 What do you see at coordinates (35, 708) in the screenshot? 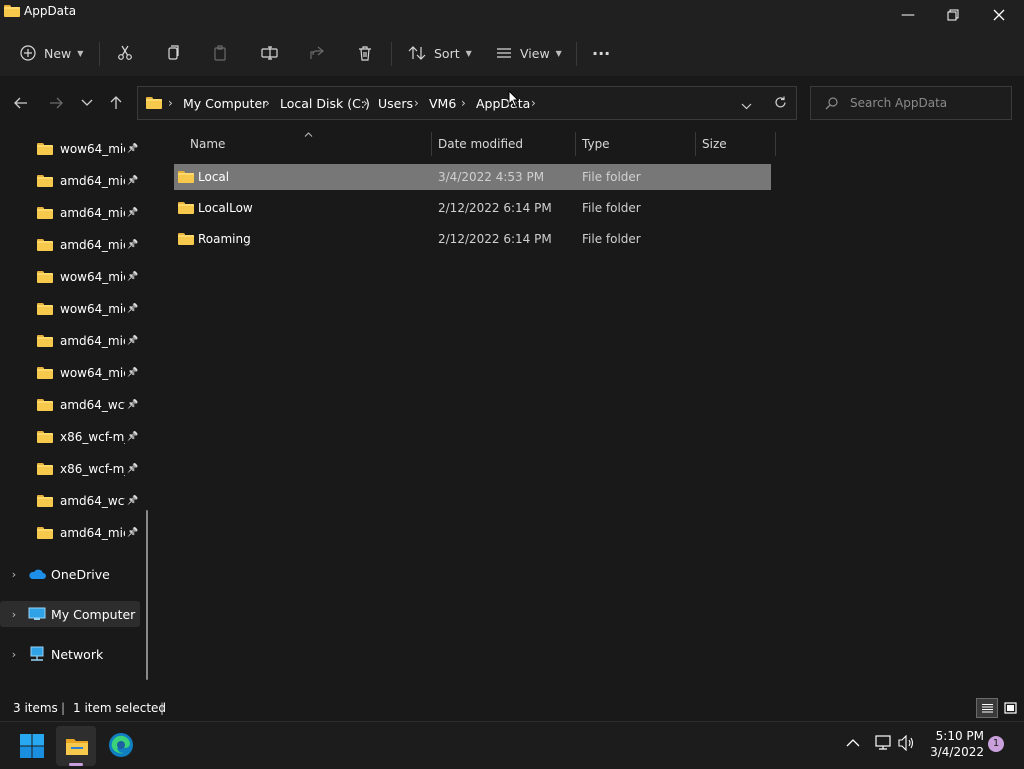
I see `item-count: 3 items` at bounding box center [35, 708].